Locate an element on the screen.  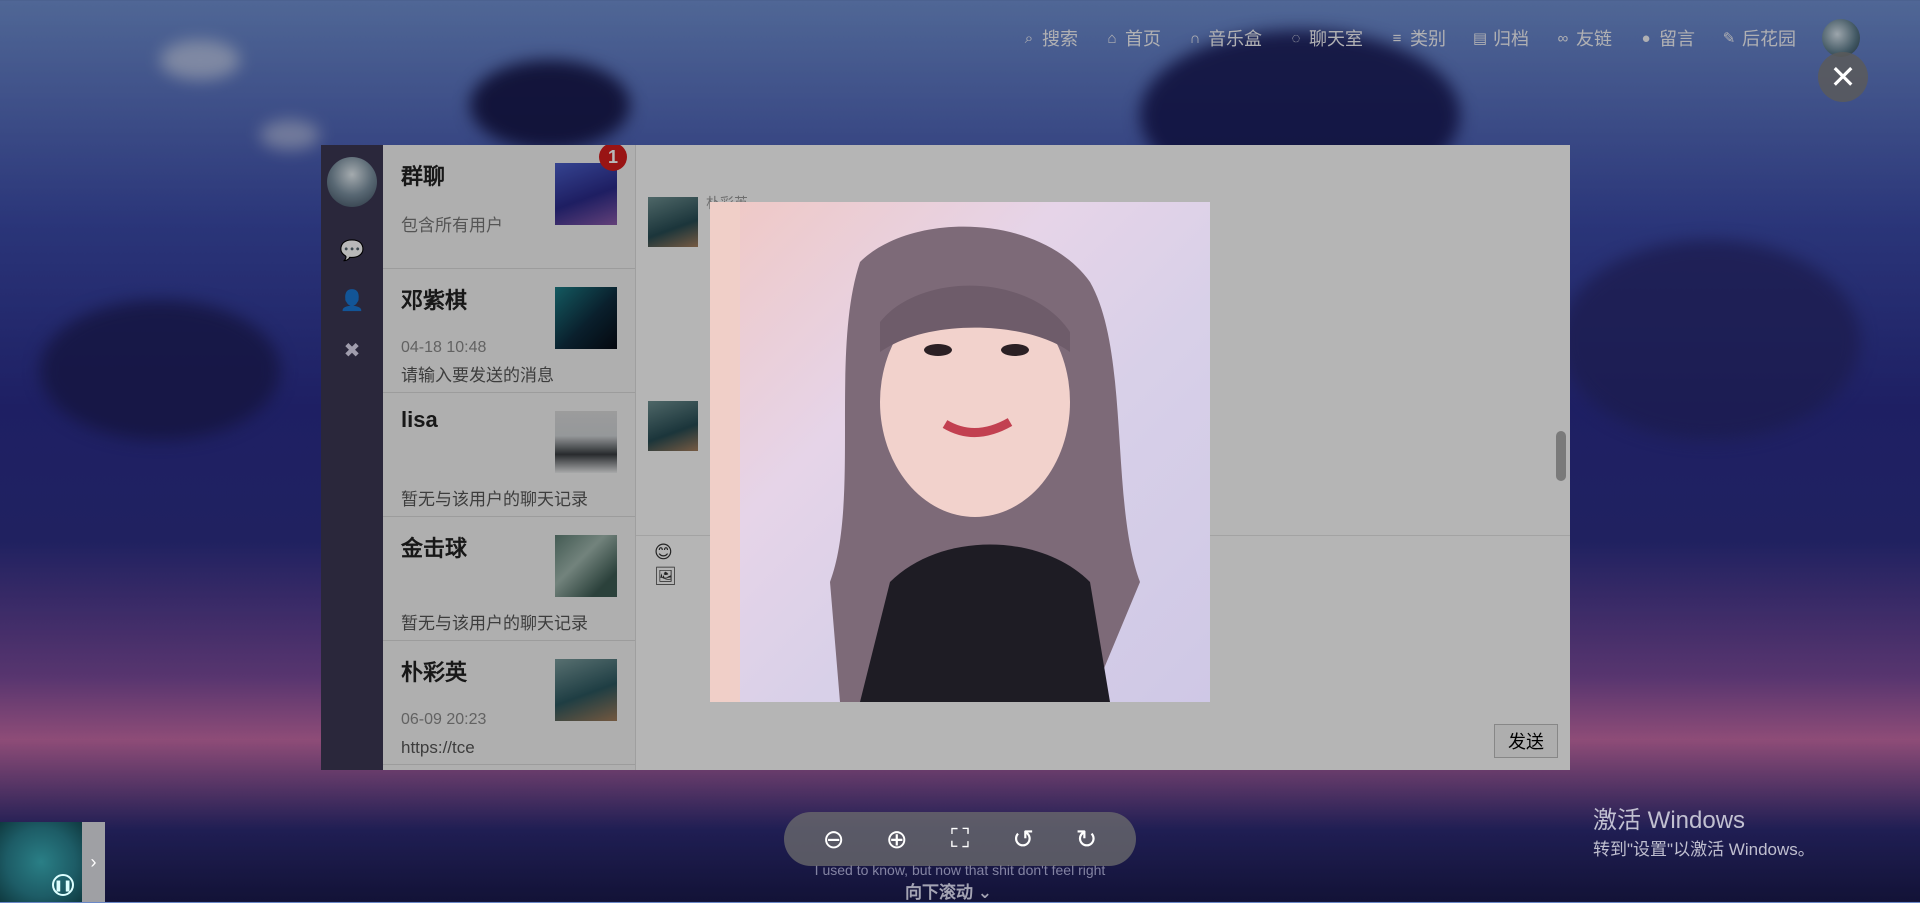
close-viewer-button: ✕ is located at coordinates (1843, 77).